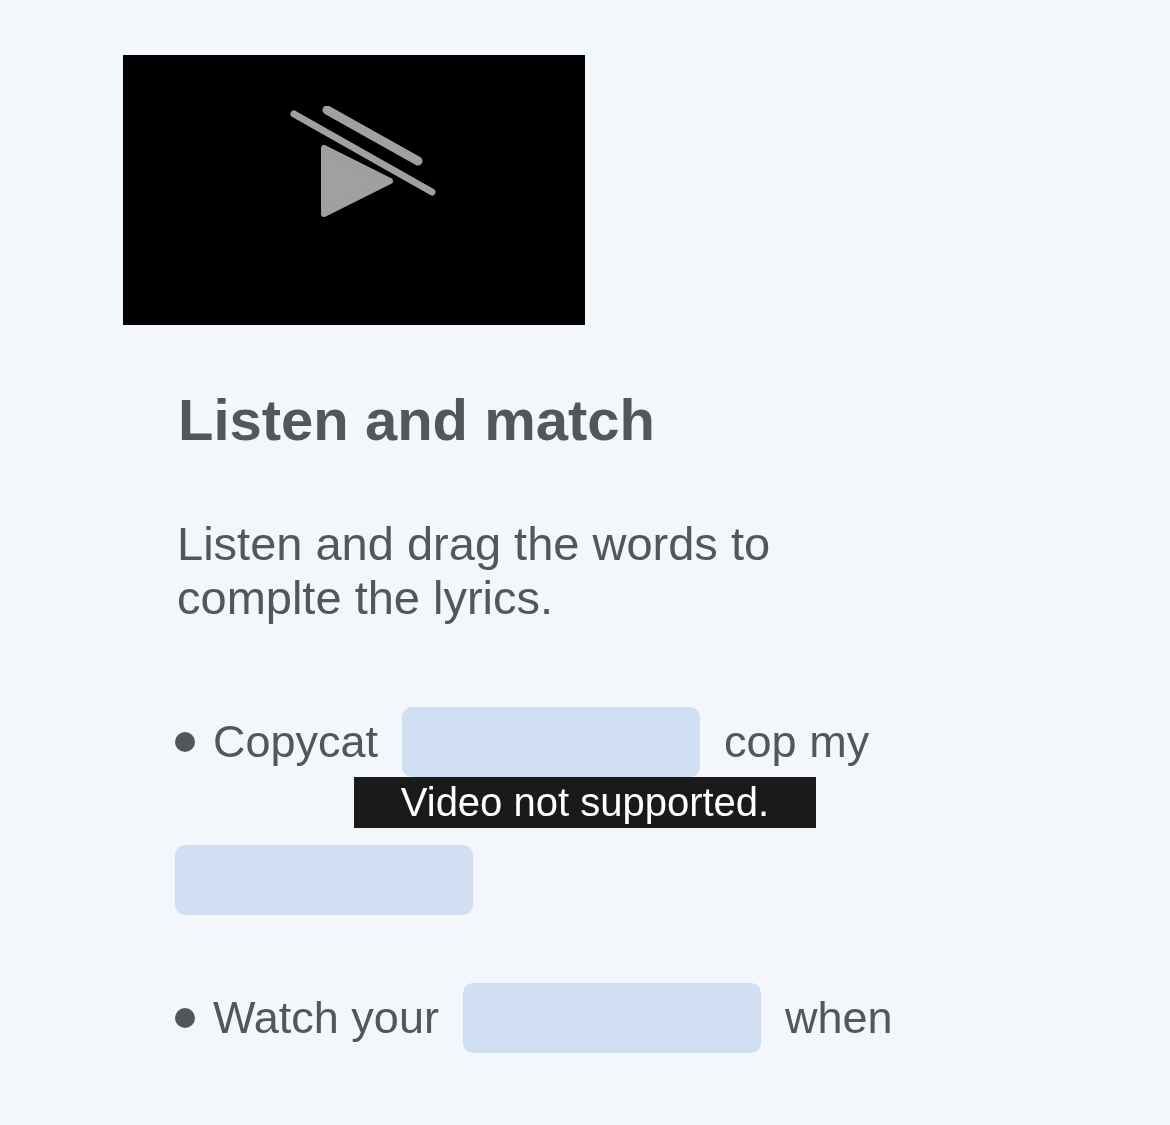 Image resolution: width=1170 pixels, height=1125 pixels. Describe the element at coordinates (838, 1018) in the screenshot. I see `lyric-text: when` at that location.